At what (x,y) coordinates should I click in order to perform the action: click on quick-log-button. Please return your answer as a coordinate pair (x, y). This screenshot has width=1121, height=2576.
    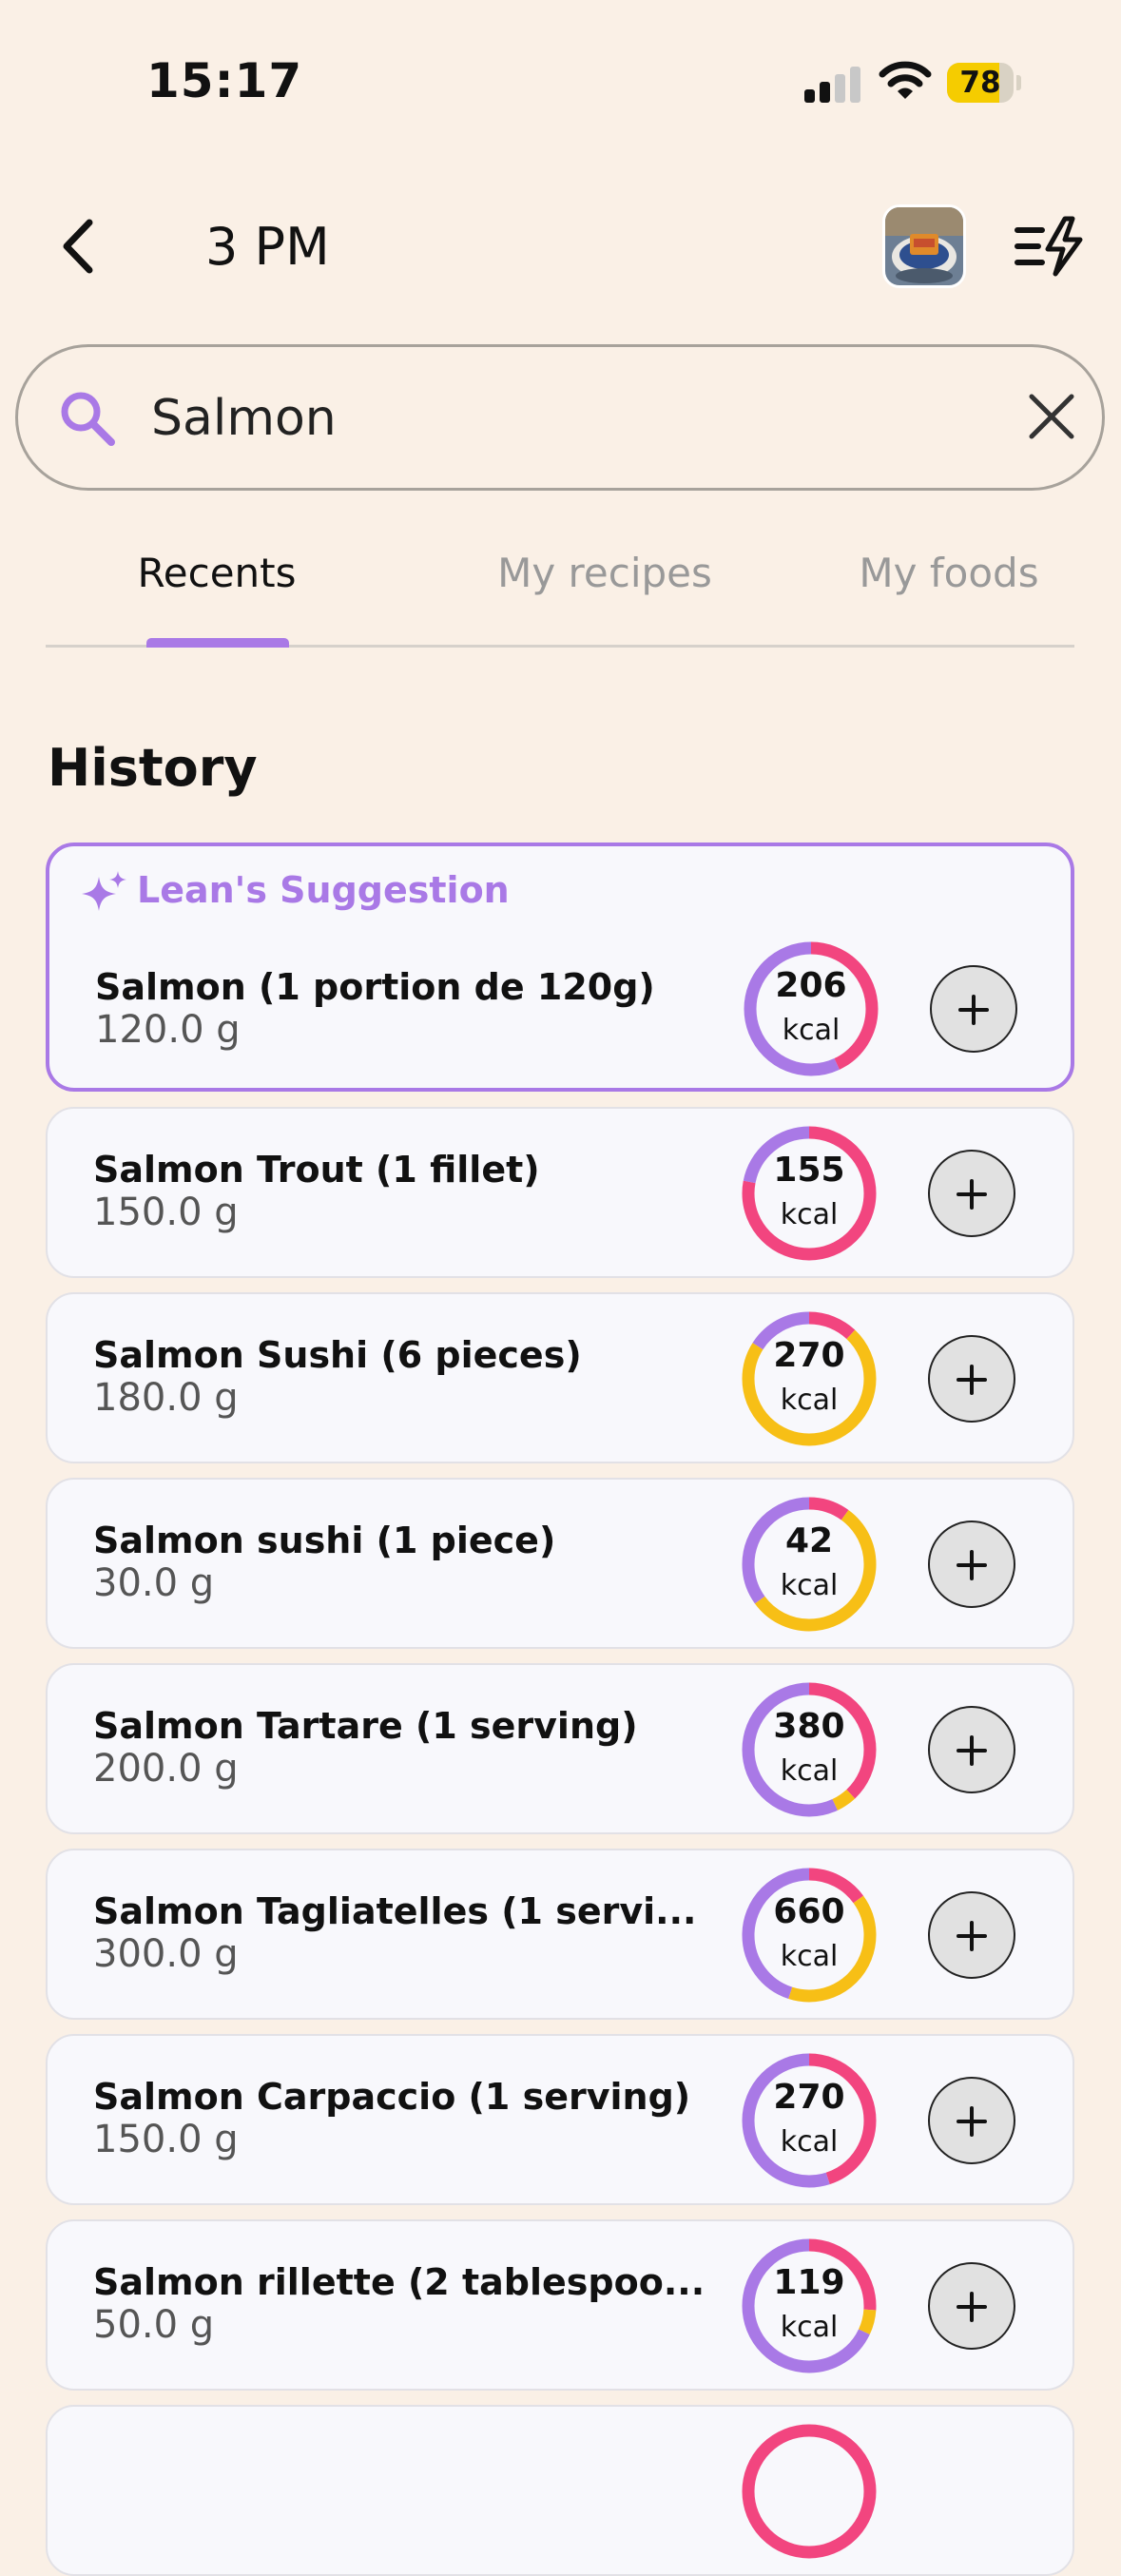
    Looking at the image, I should click on (1050, 246).